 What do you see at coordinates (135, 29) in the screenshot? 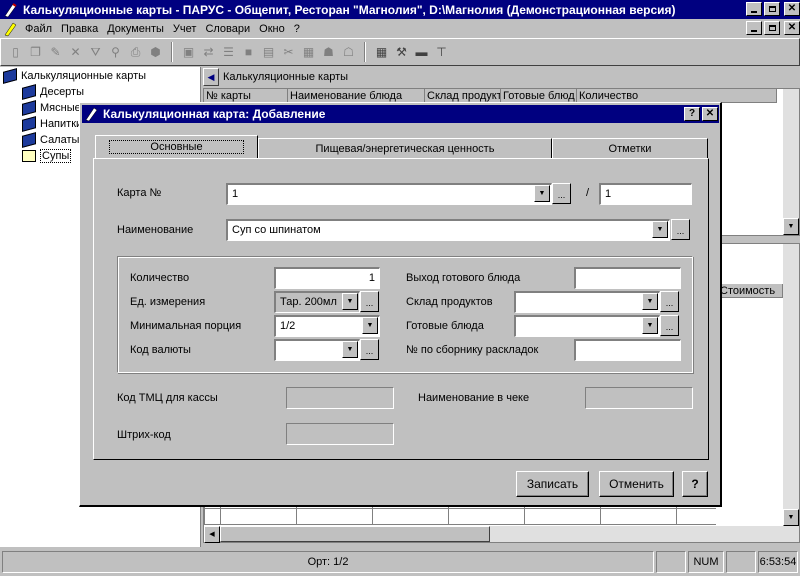
I see `menu-documents: Документы` at bounding box center [135, 29].